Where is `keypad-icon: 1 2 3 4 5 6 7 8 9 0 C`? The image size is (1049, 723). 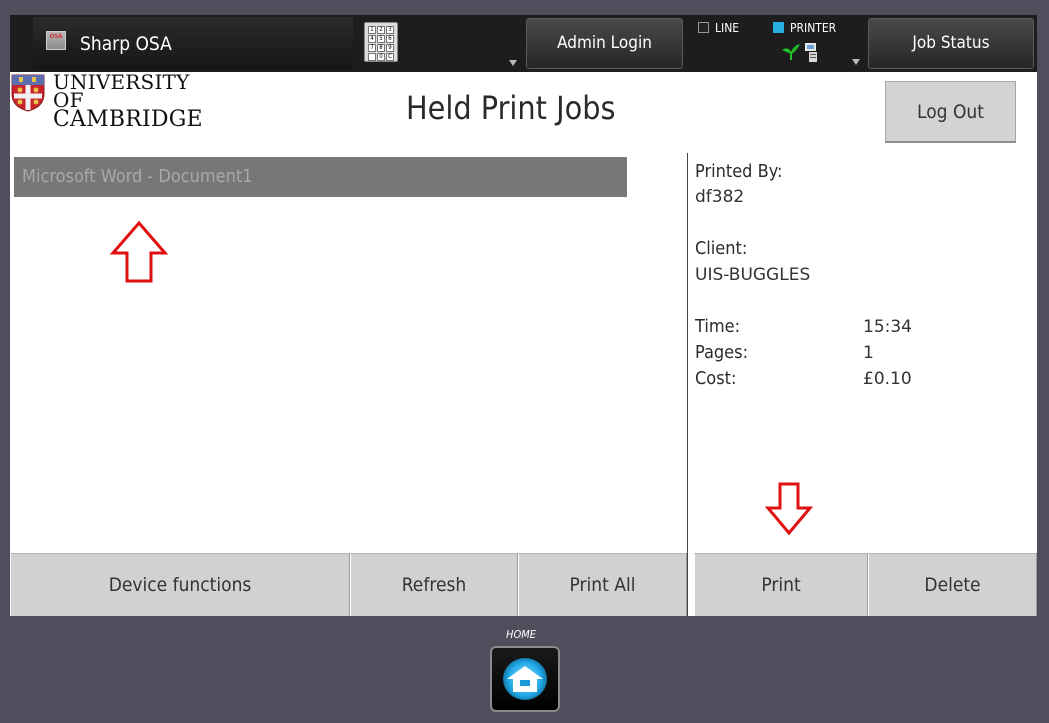
keypad-icon: 1 2 3 4 5 6 7 8 9 0 C is located at coordinates (381, 42).